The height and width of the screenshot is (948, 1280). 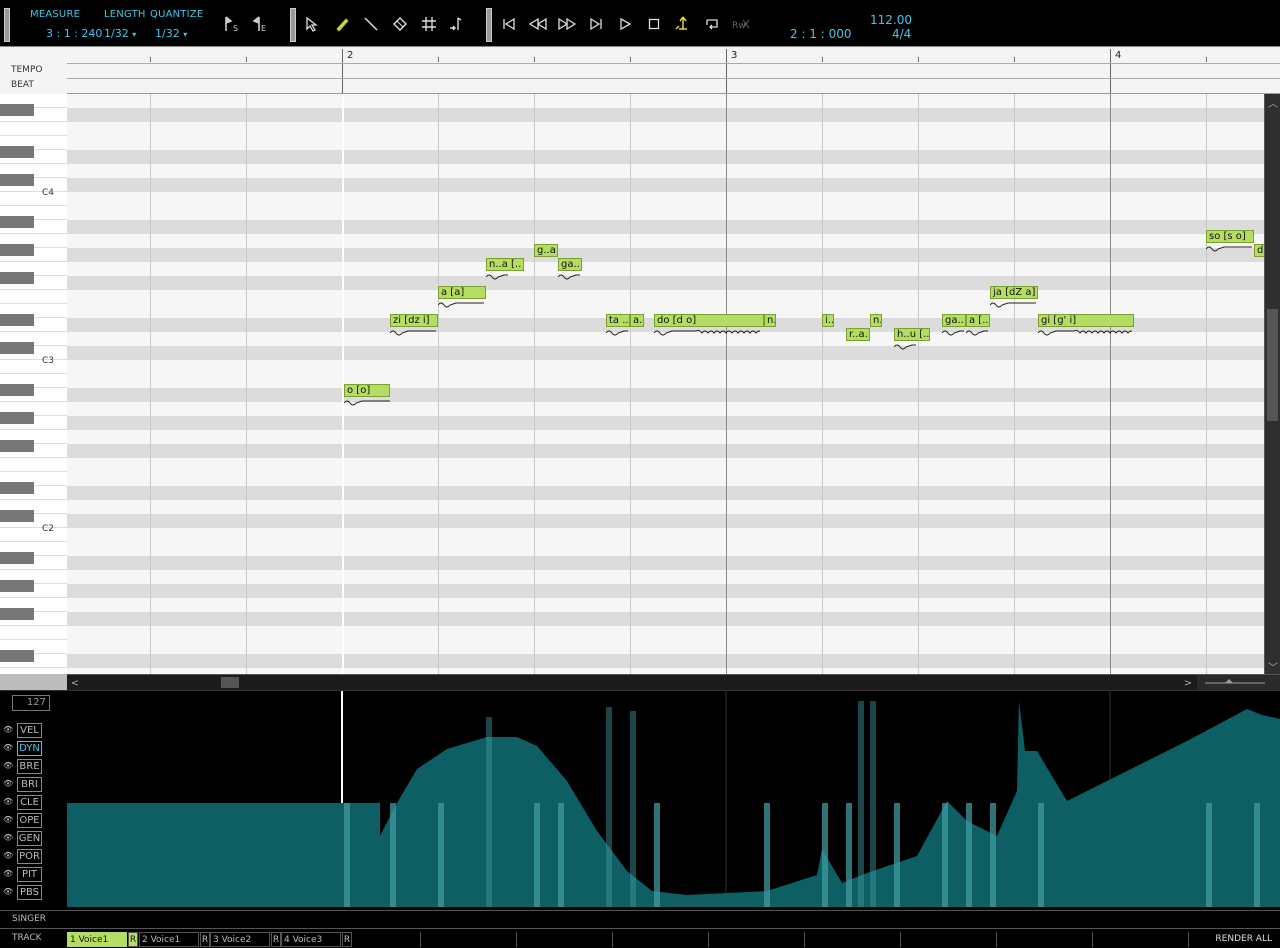 What do you see at coordinates (367, 390) in the screenshot?
I see `note: o [o]` at bounding box center [367, 390].